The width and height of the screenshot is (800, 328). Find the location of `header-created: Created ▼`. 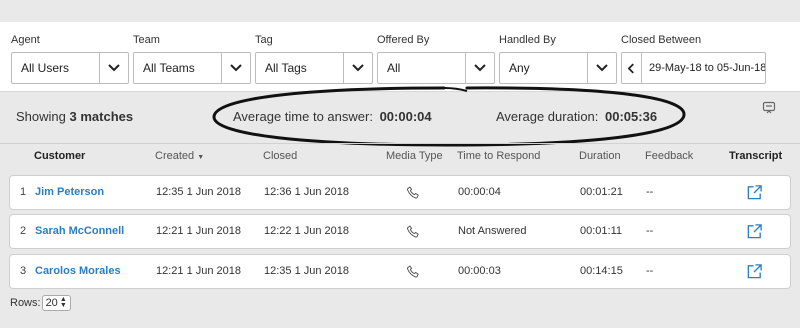

header-created: Created ▼ is located at coordinates (179, 156).